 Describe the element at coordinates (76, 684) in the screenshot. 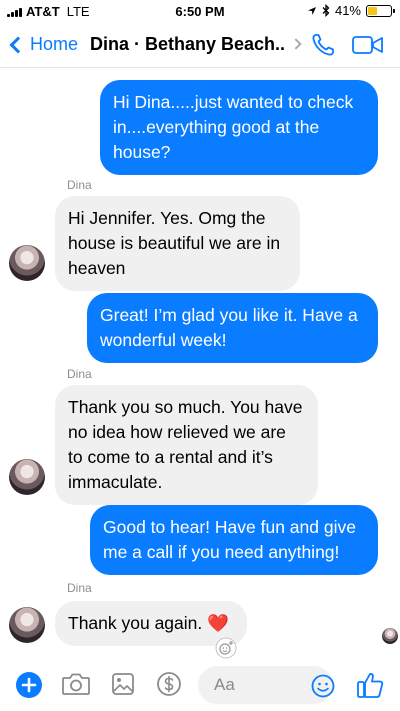

I see `camera-icon` at that location.